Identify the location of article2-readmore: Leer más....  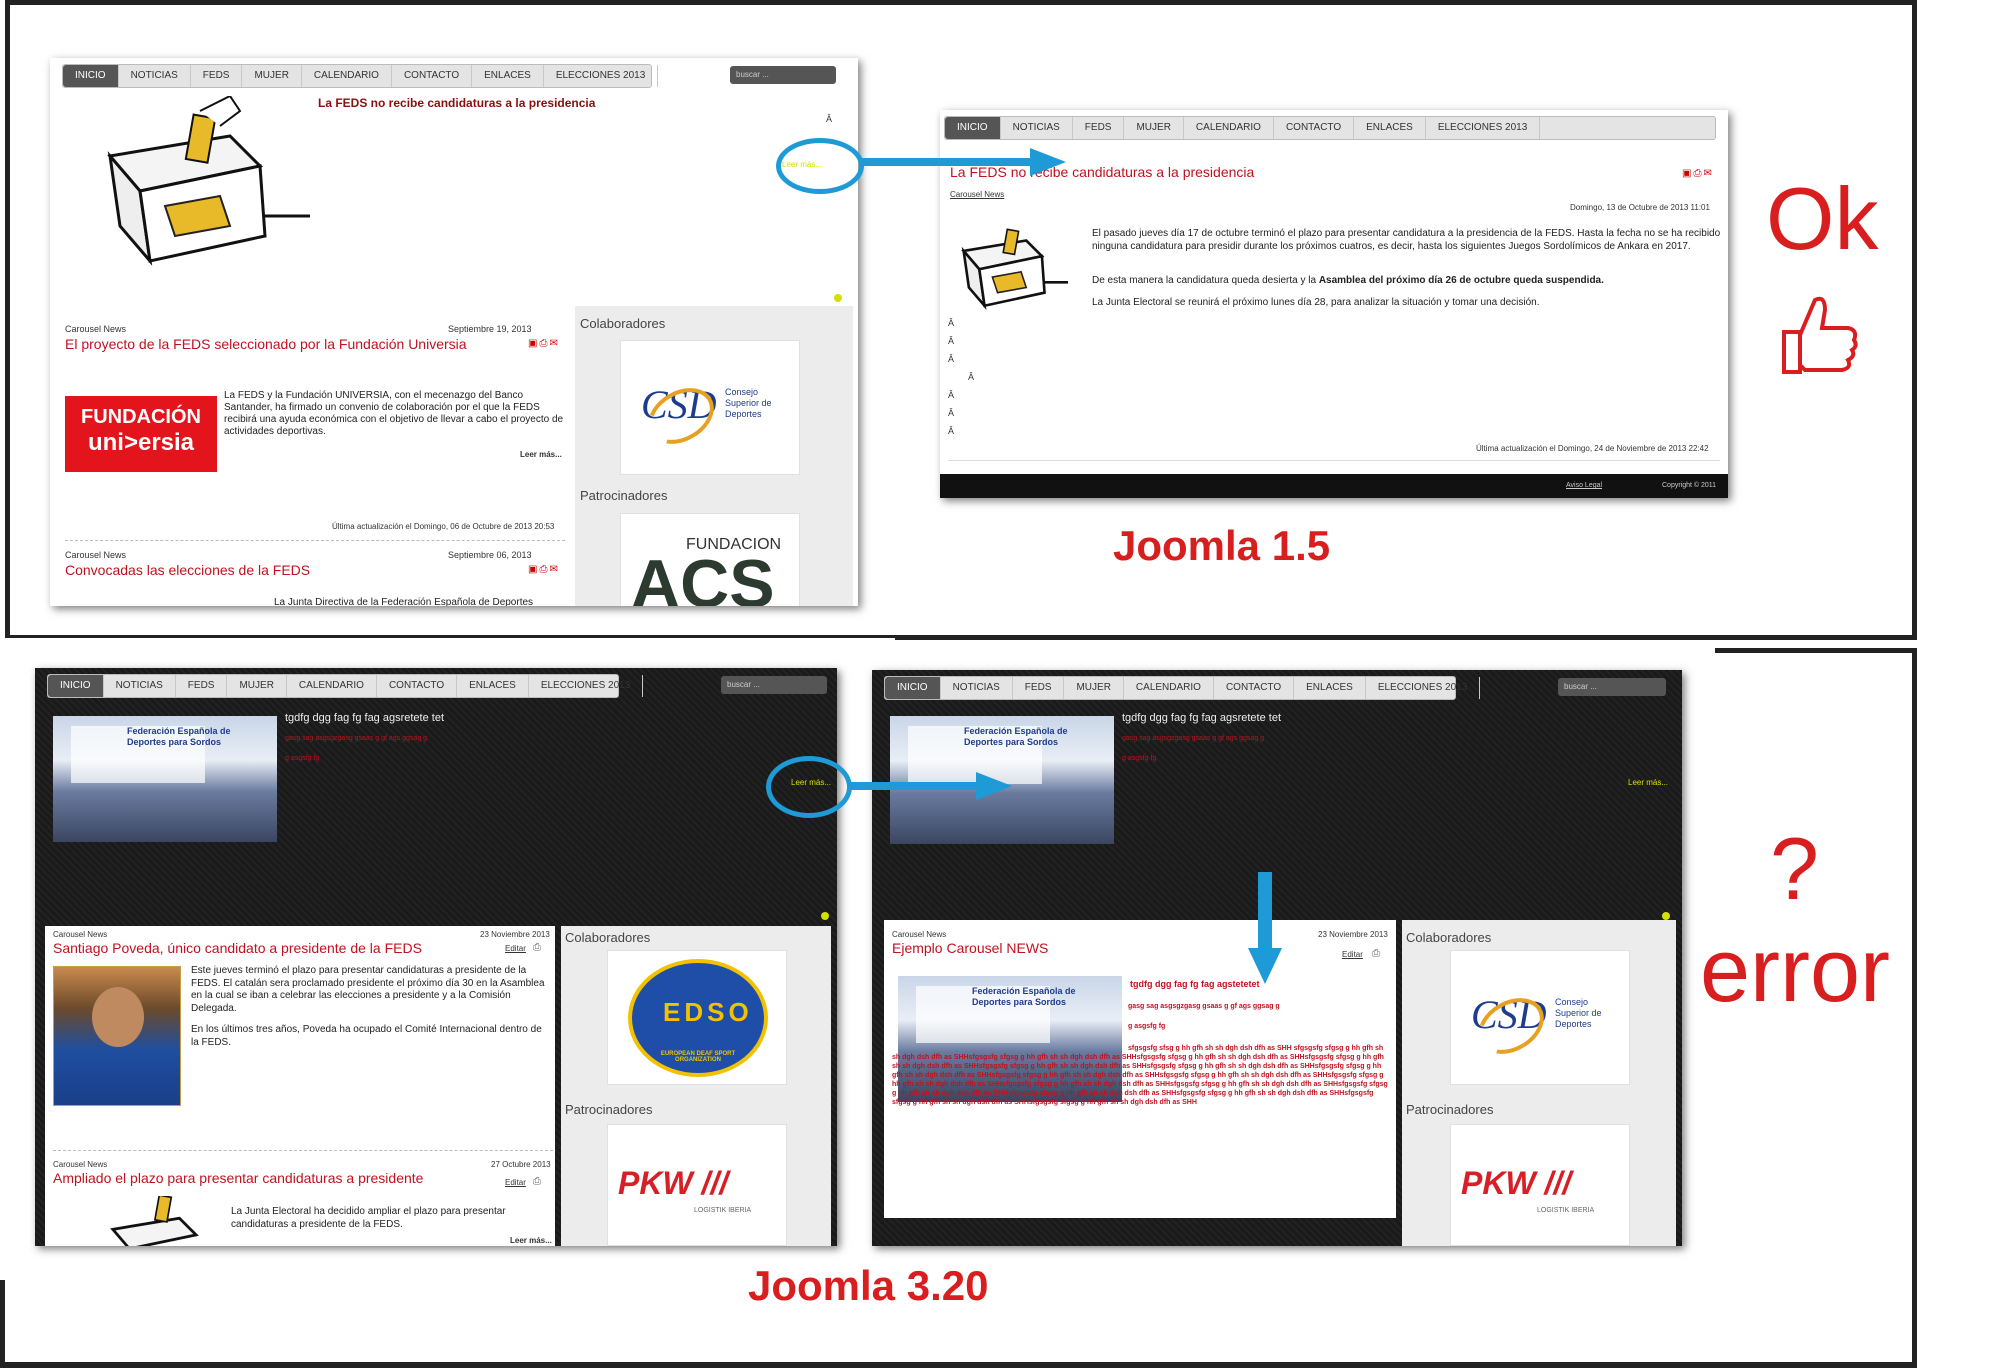
(531, 1240).